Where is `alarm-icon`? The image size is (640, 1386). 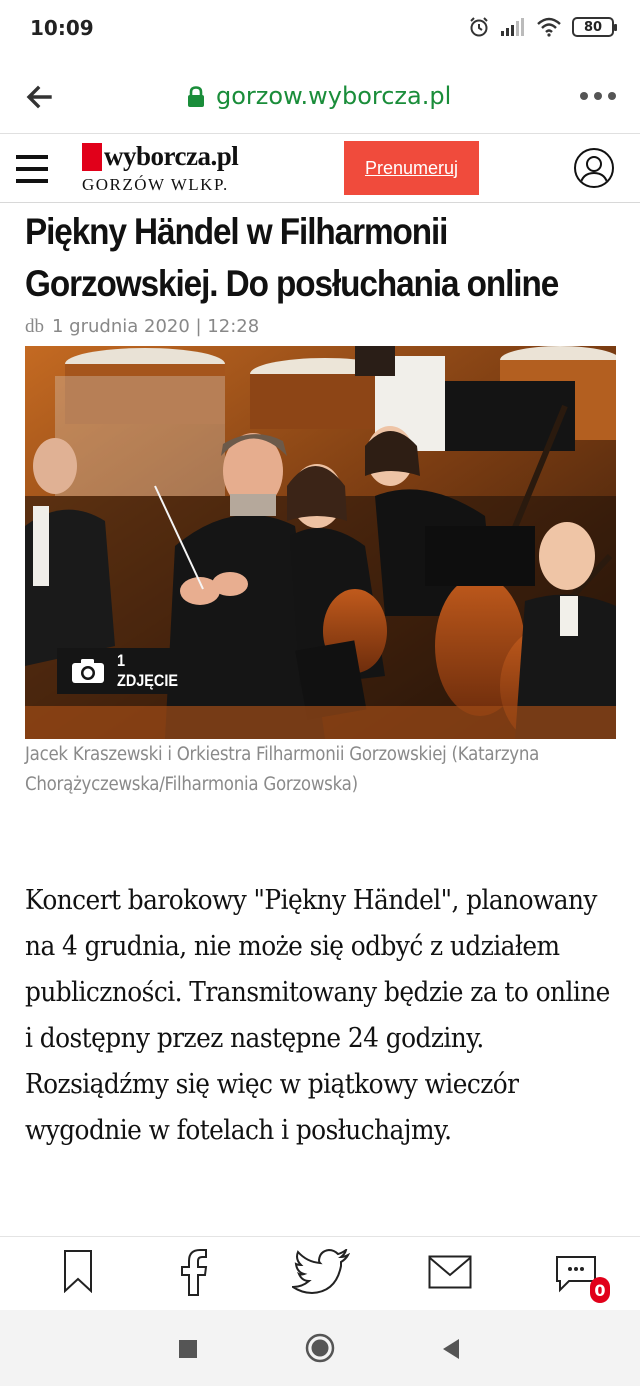
alarm-icon is located at coordinates (479, 27).